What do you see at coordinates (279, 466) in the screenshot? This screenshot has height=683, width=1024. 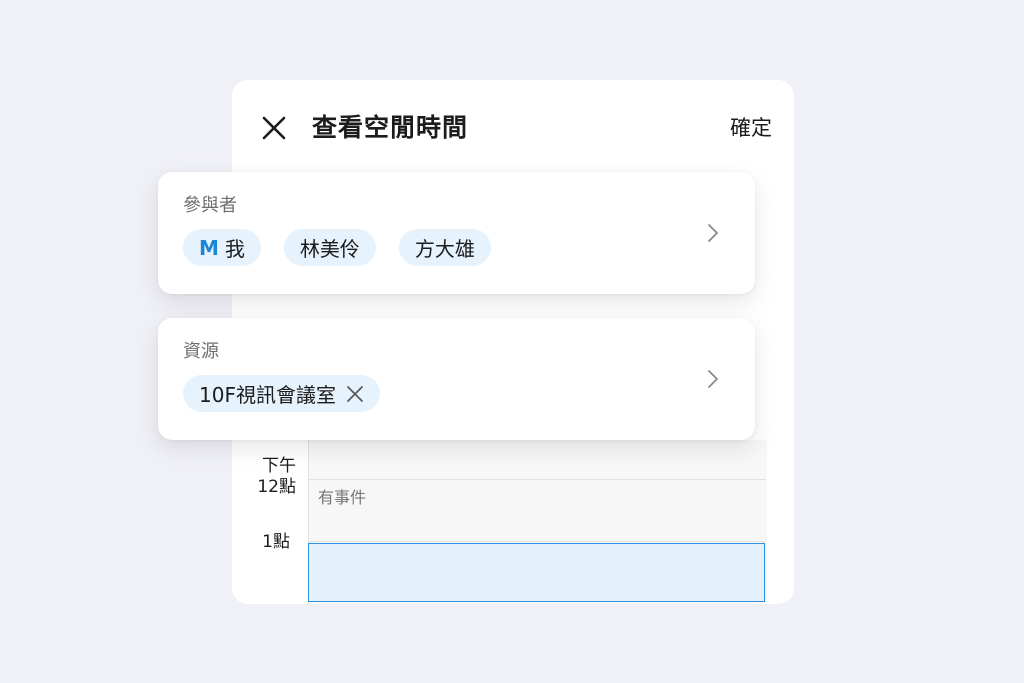 I see `time-label-pm: 下午` at bounding box center [279, 466].